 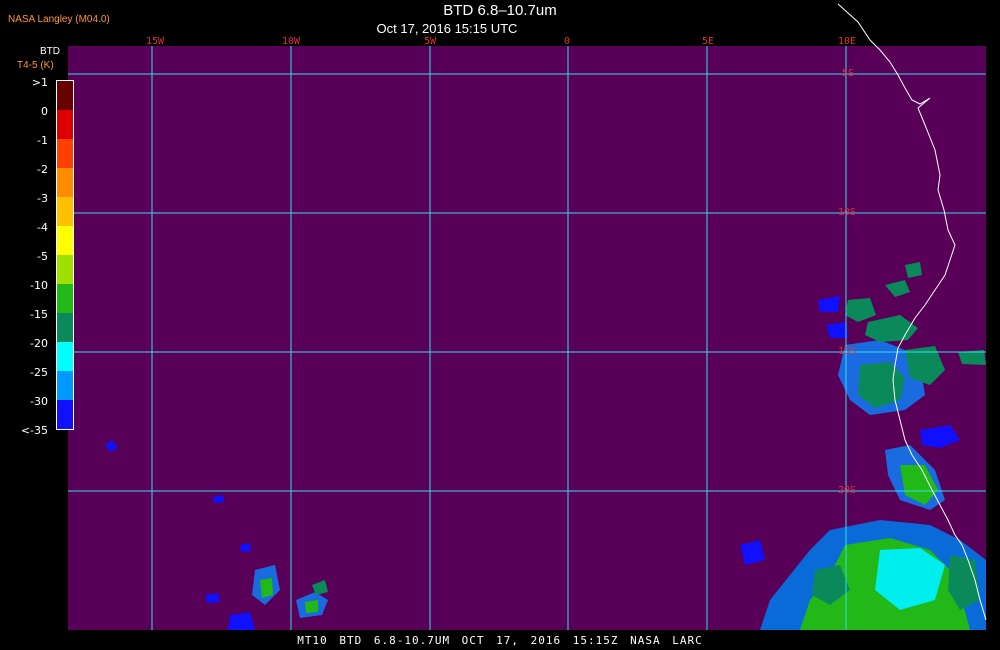 I want to click on color-scale-bar, so click(x=65, y=255).